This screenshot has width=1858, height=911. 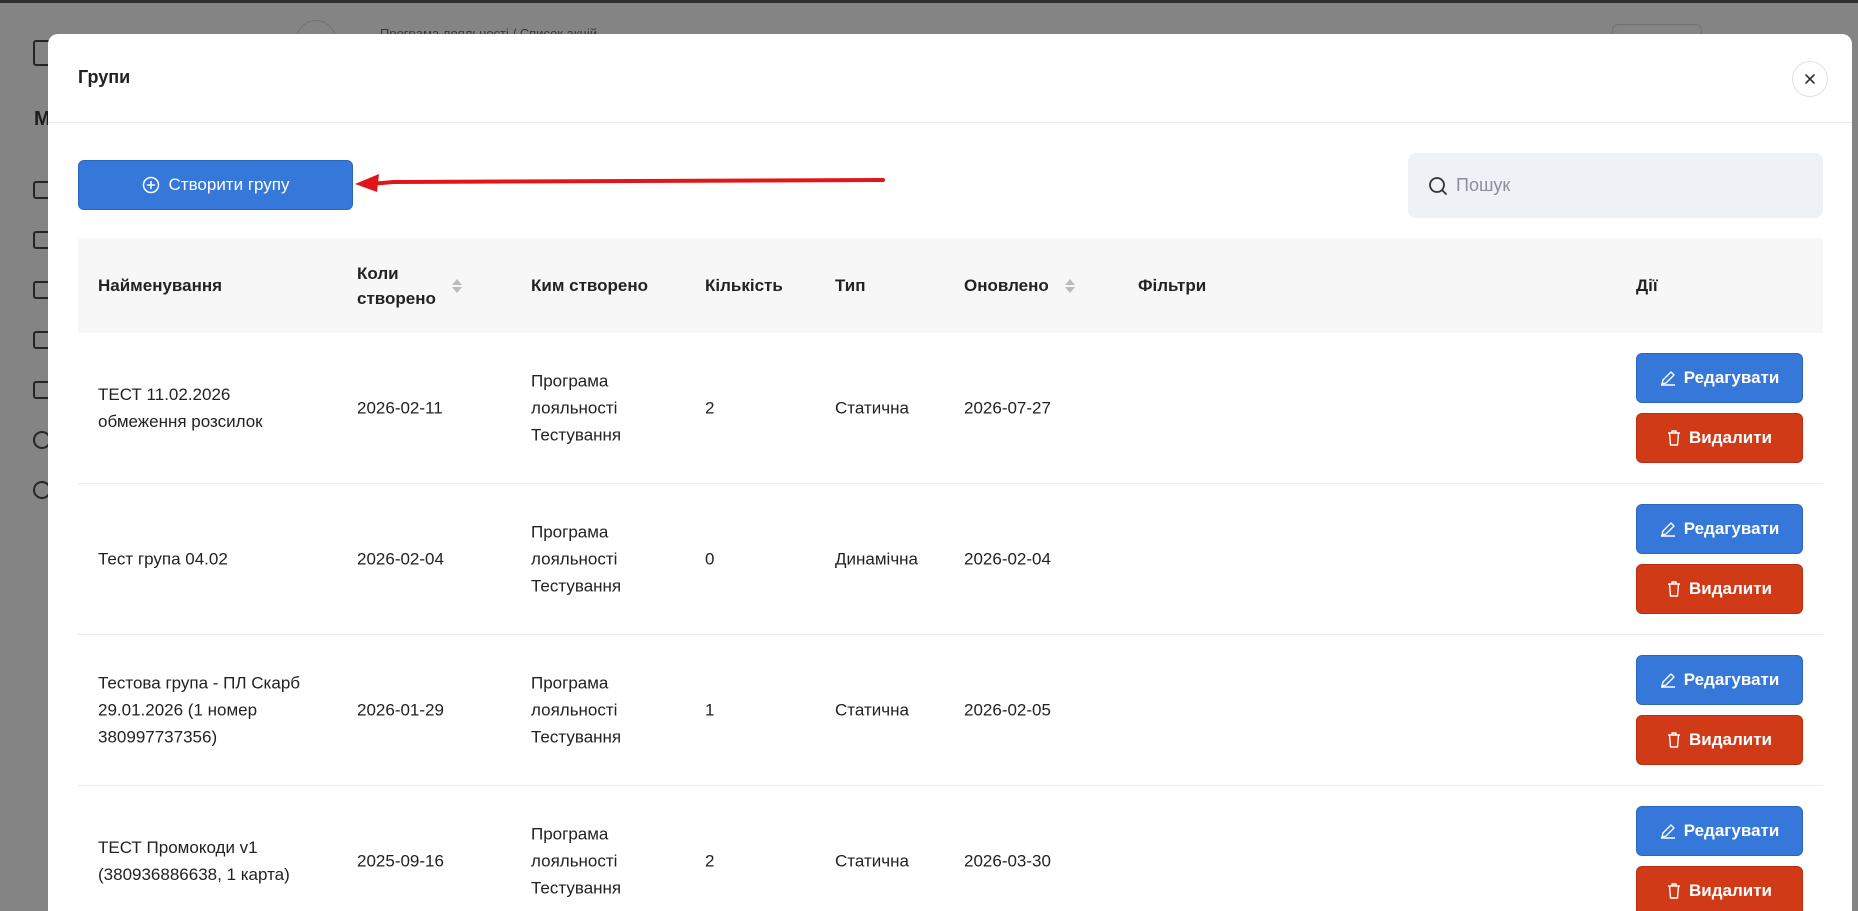 I want to click on cell-name-line: 380997737356), so click(x=158, y=737).